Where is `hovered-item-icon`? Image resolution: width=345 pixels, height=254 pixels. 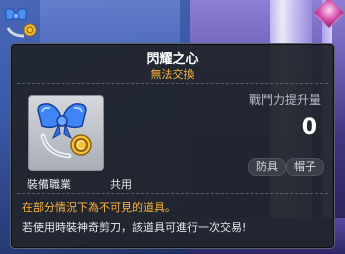 hovered-item-icon is located at coordinates (21, 23).